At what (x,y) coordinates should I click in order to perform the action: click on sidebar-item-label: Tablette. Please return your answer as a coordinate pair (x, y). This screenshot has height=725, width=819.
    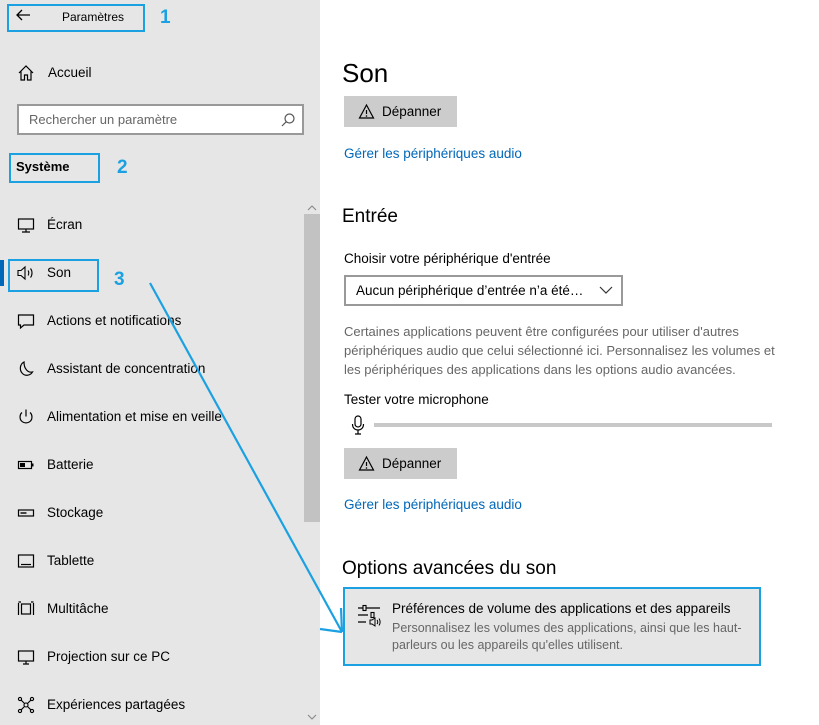
    Looking at the image, I should click on (71, 560).